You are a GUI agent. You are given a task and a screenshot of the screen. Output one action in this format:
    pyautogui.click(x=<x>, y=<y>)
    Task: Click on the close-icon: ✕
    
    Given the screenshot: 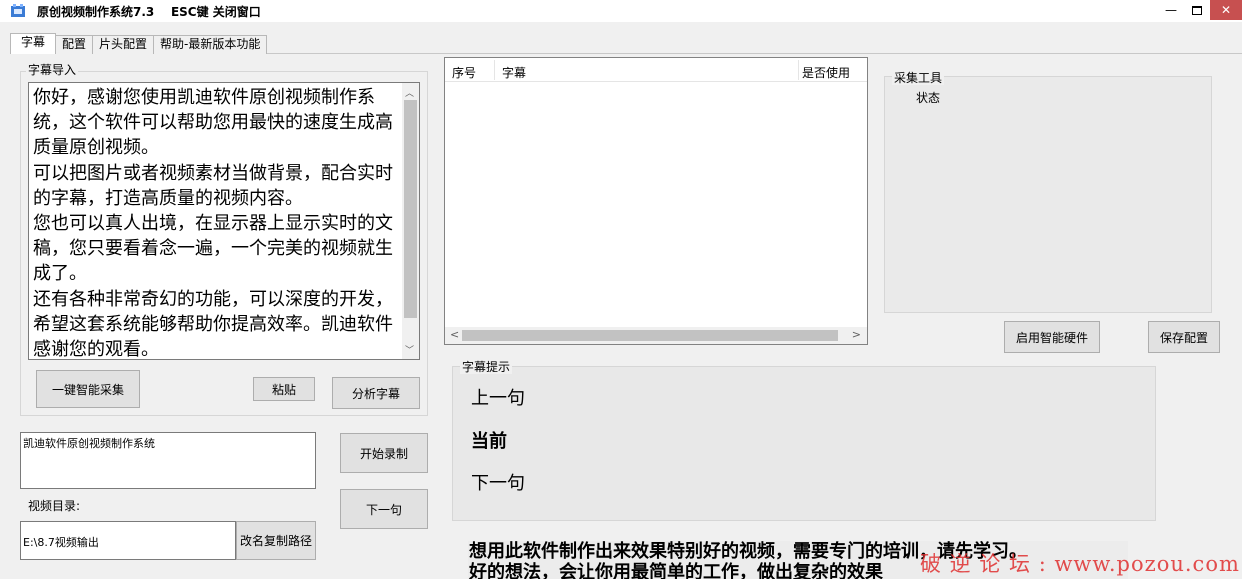 What is the action you would take?
    pyautogui.click(x=1226, y=10)
    